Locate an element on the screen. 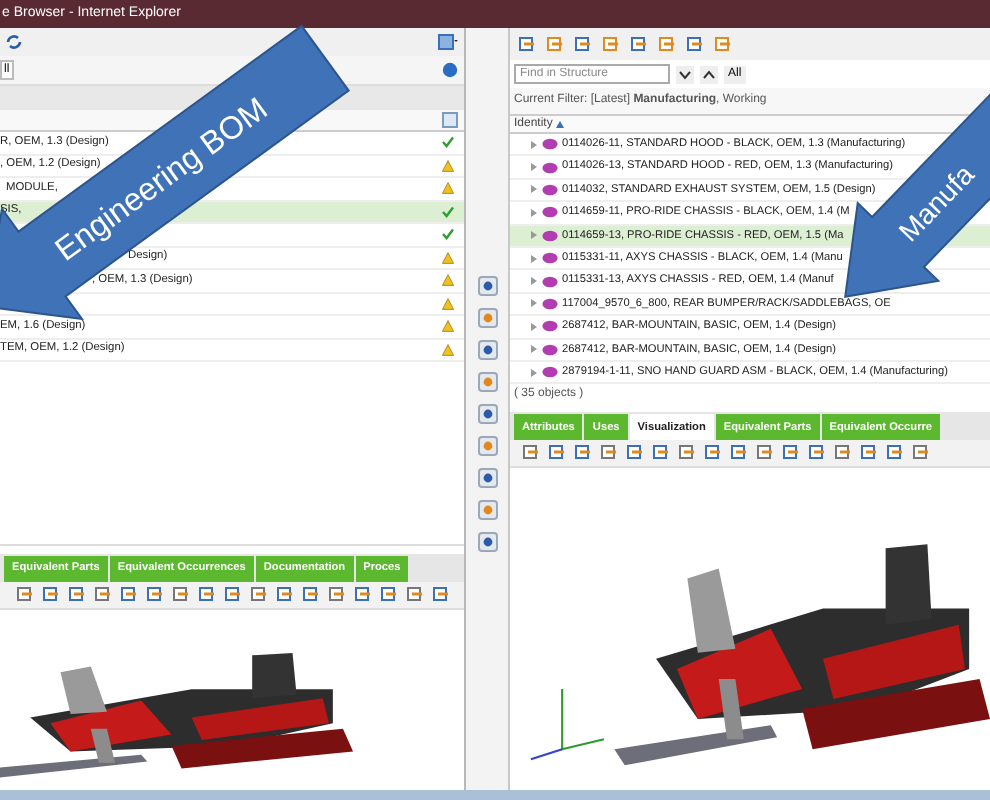 The width and height of the screenshot is (990, 800). check-icon is located at coordinates (448, 142).